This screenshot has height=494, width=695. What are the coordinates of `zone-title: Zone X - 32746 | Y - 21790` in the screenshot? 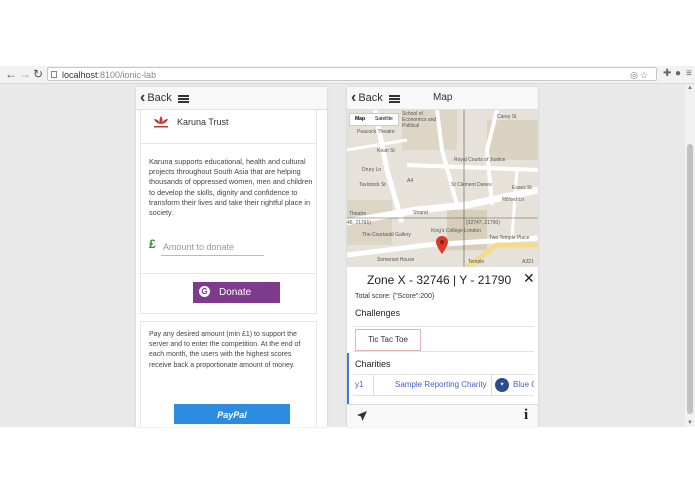 It's located at (439, 280).